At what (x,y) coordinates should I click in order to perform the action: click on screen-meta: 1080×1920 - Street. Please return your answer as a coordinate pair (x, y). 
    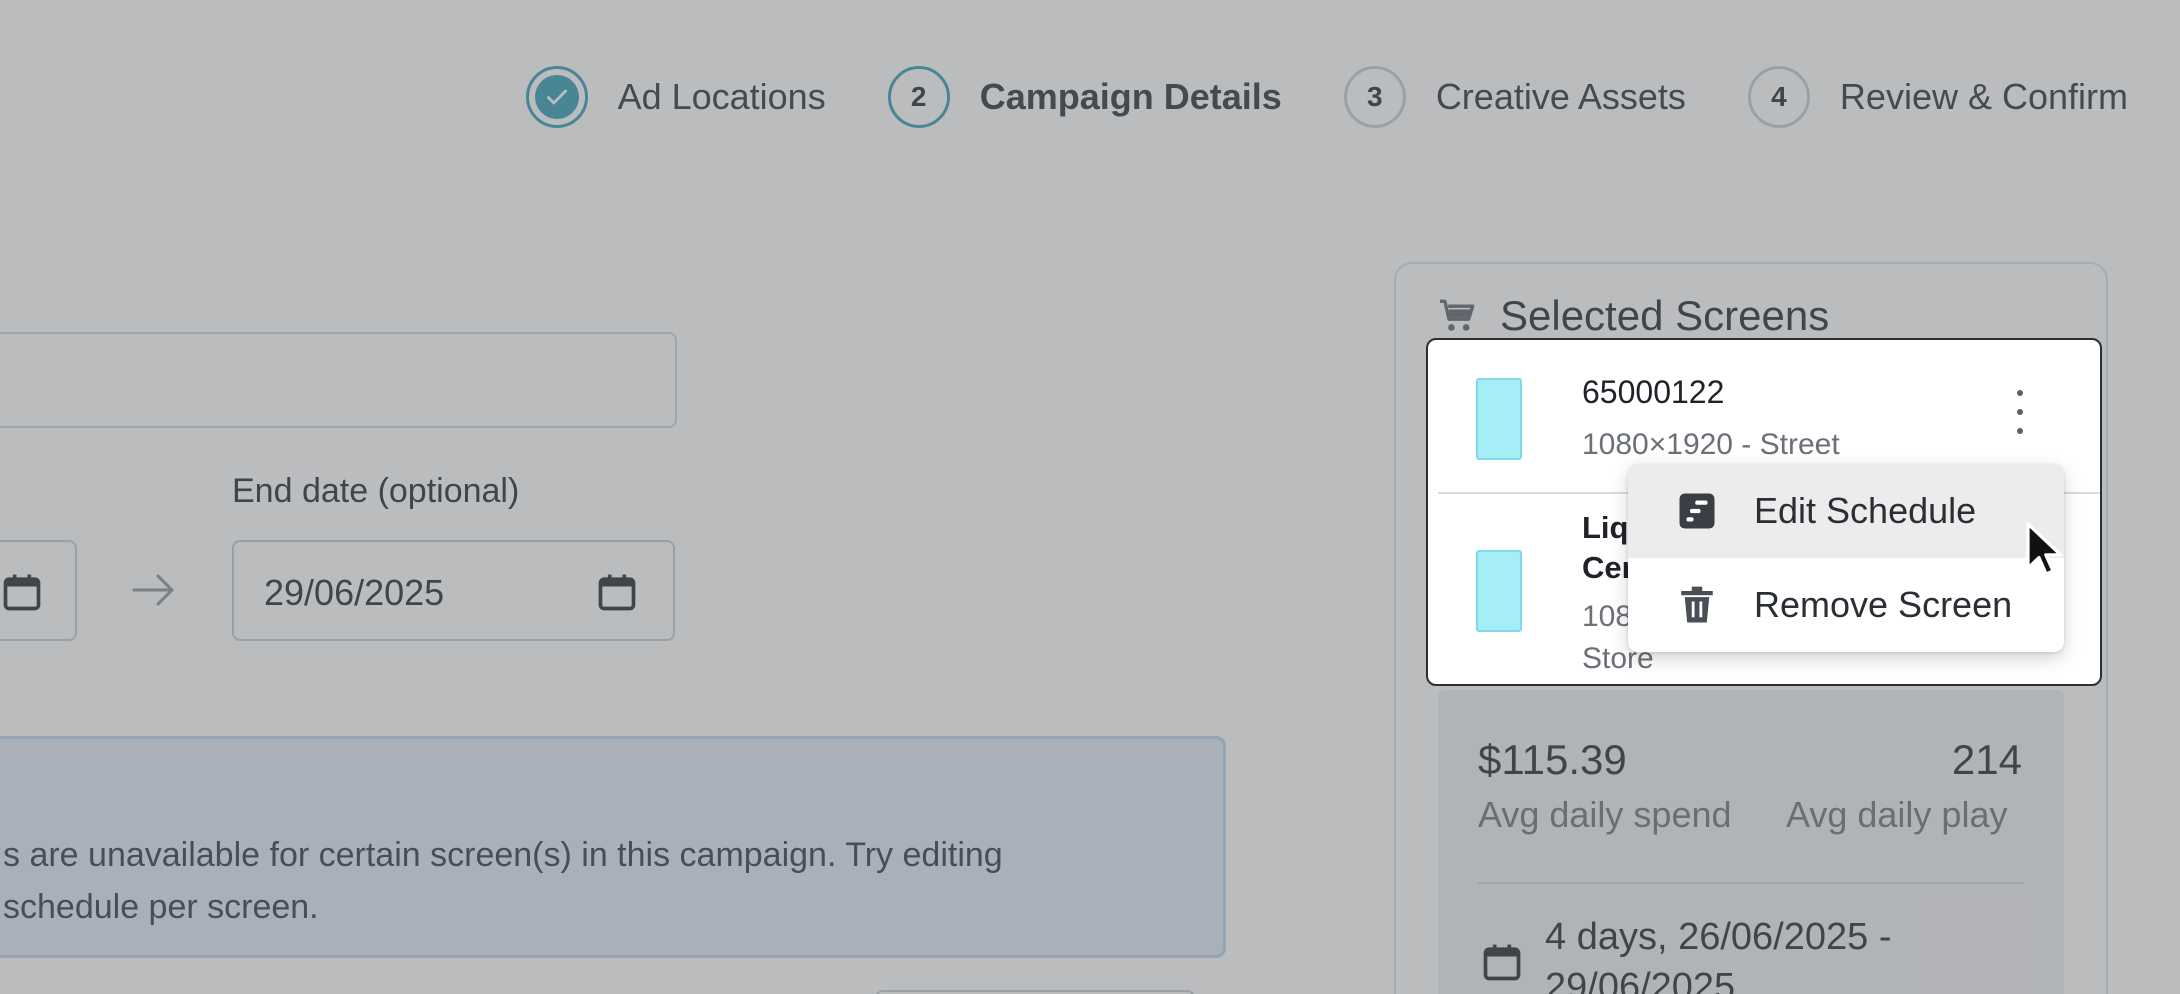
    Looking at the image, I should click on (1711, 444).